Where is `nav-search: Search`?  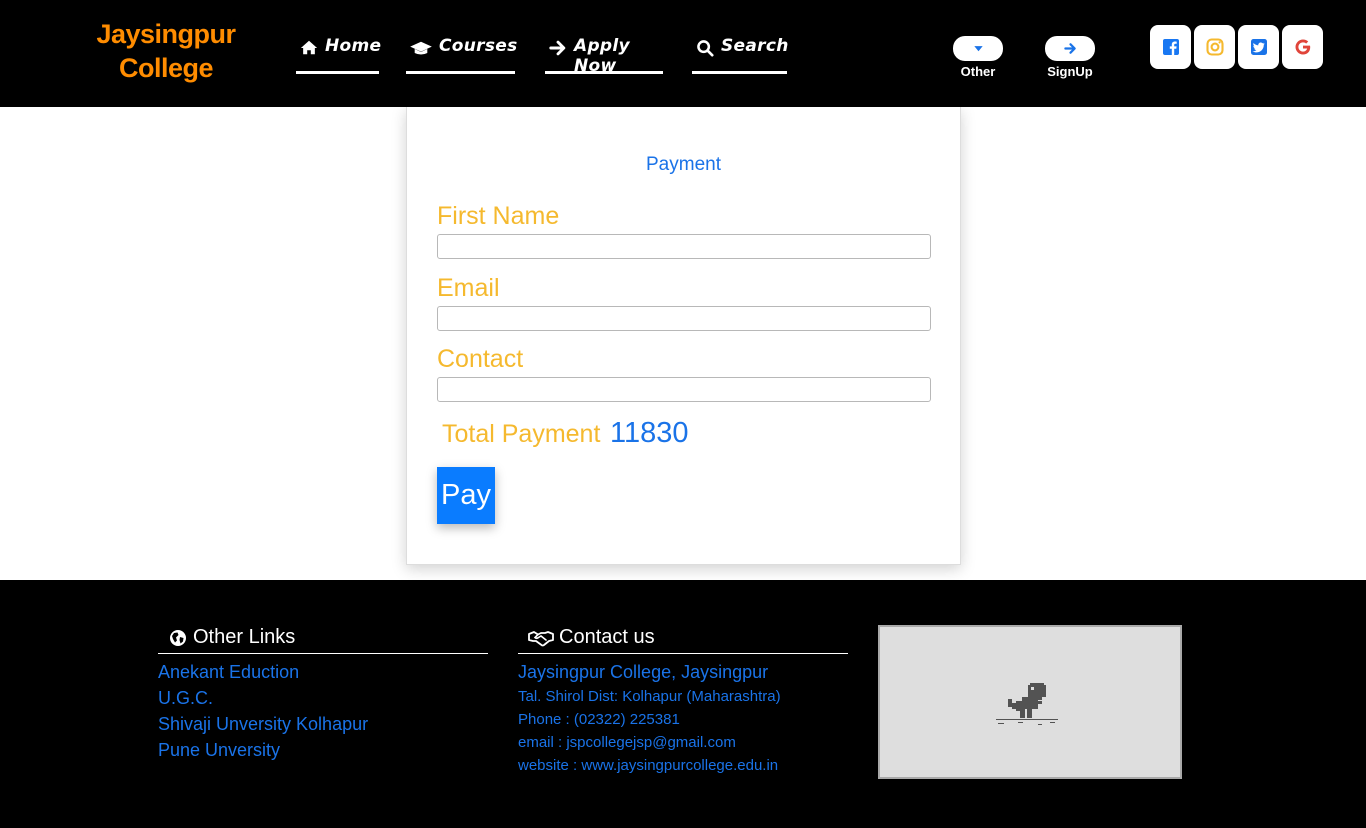 nav-search: Search is located at coordinates (740, 55).